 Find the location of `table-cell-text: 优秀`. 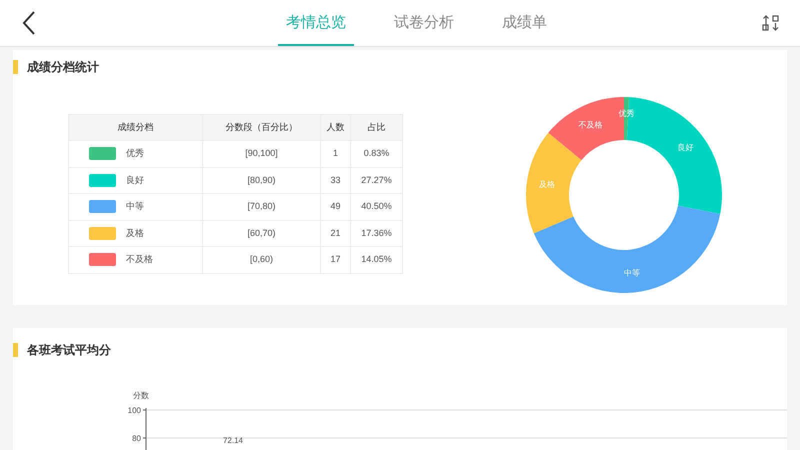

table-cell-text: 优秀 is located at coordinates (135, 153).